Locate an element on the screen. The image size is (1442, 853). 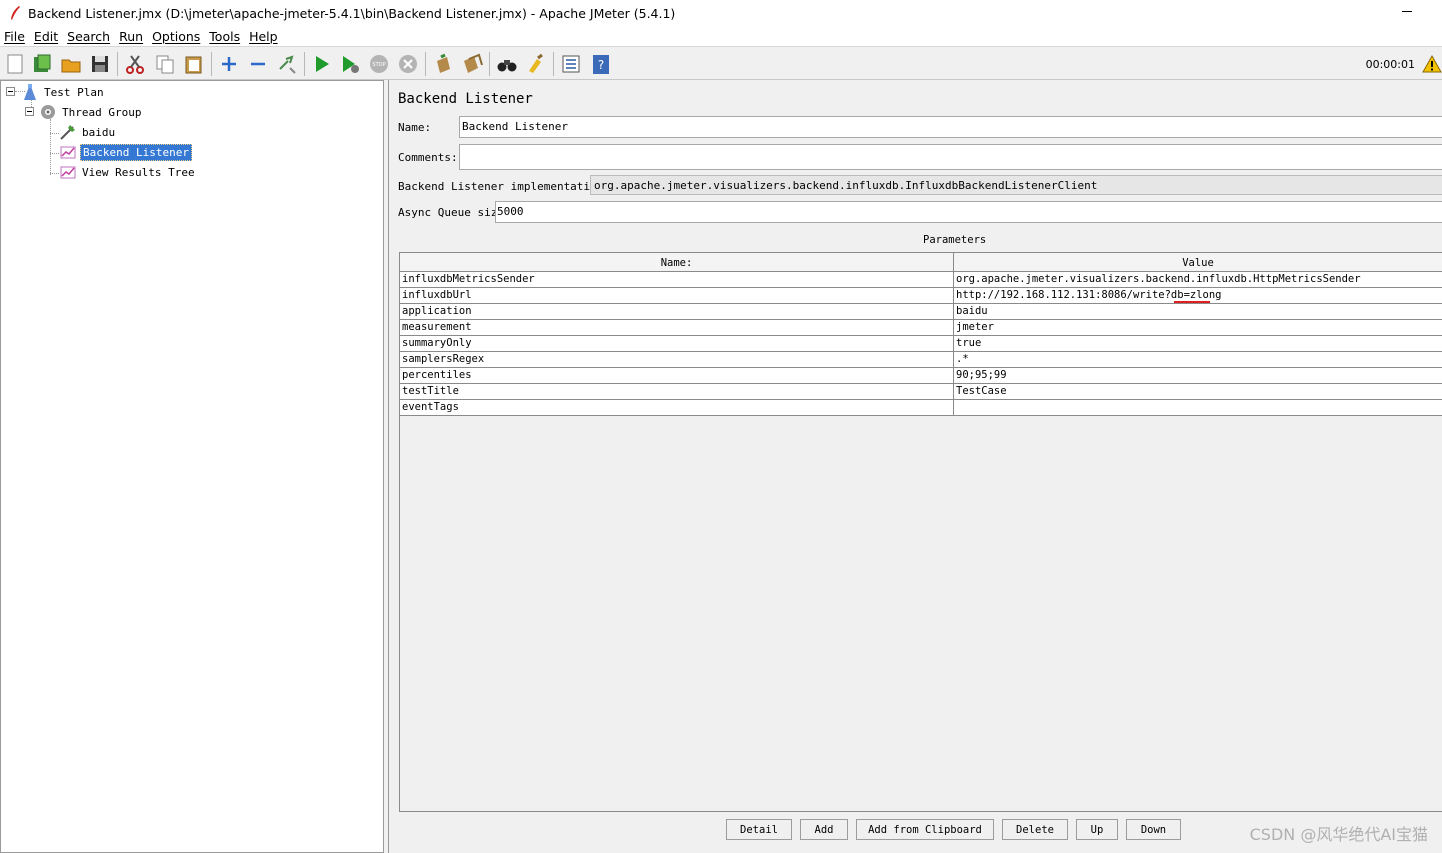
copy-icon is located at coordinates (165, 64).